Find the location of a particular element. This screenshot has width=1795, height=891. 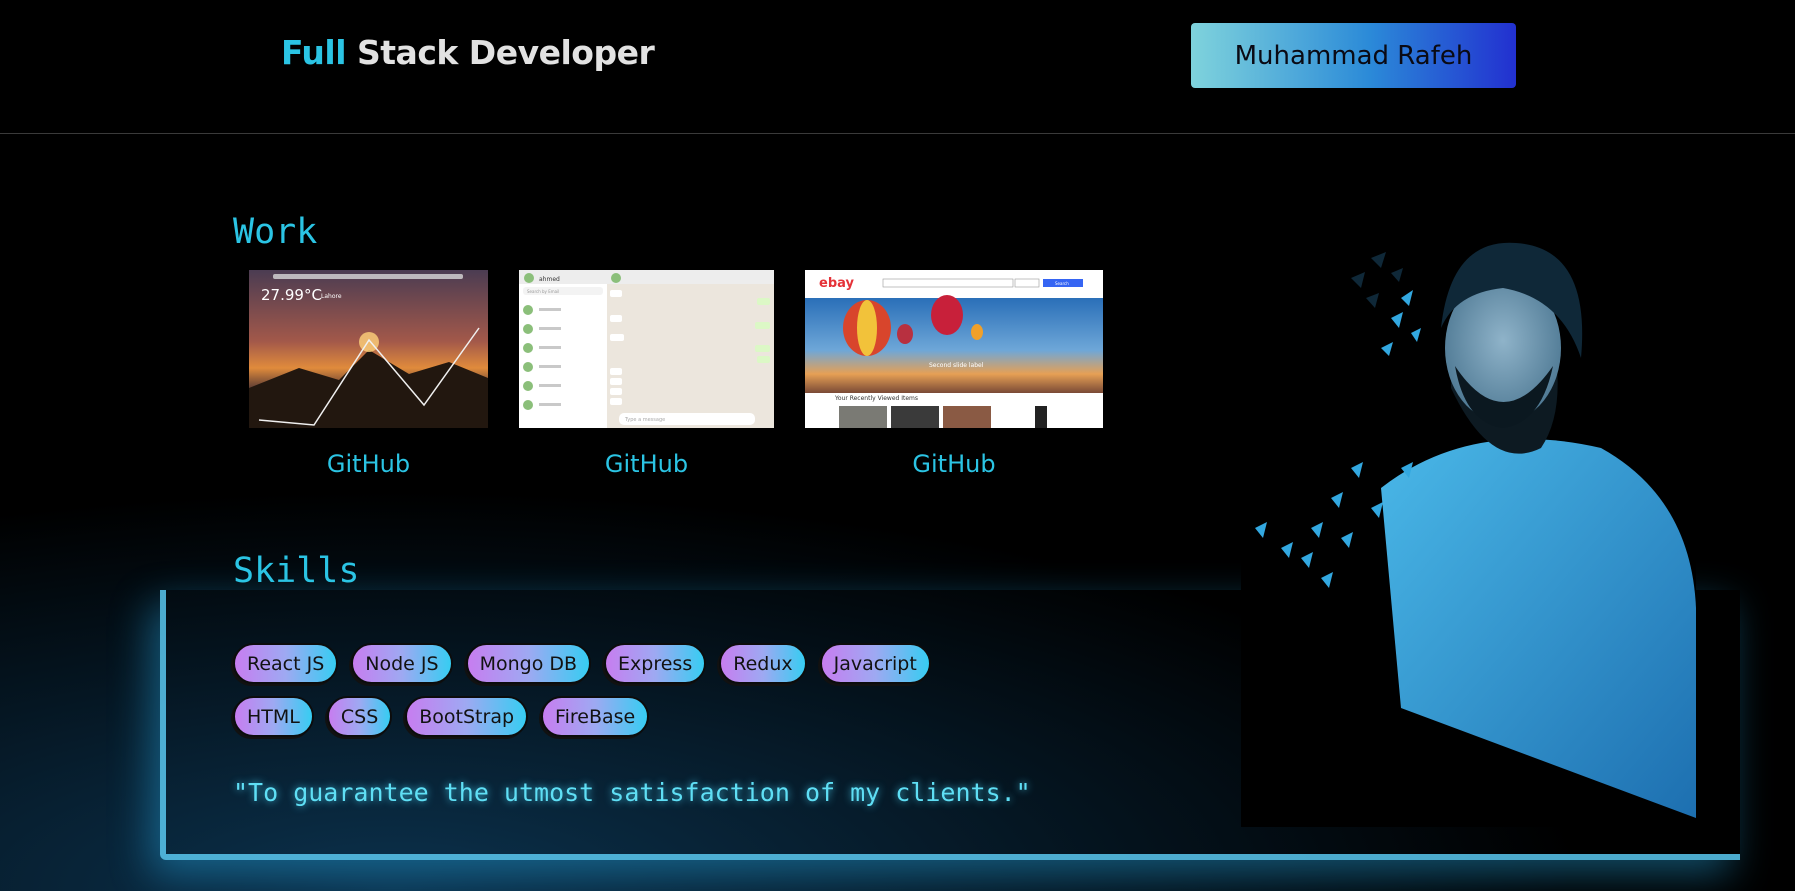

skill-badge: HTML is located at coordinates (273, 716).